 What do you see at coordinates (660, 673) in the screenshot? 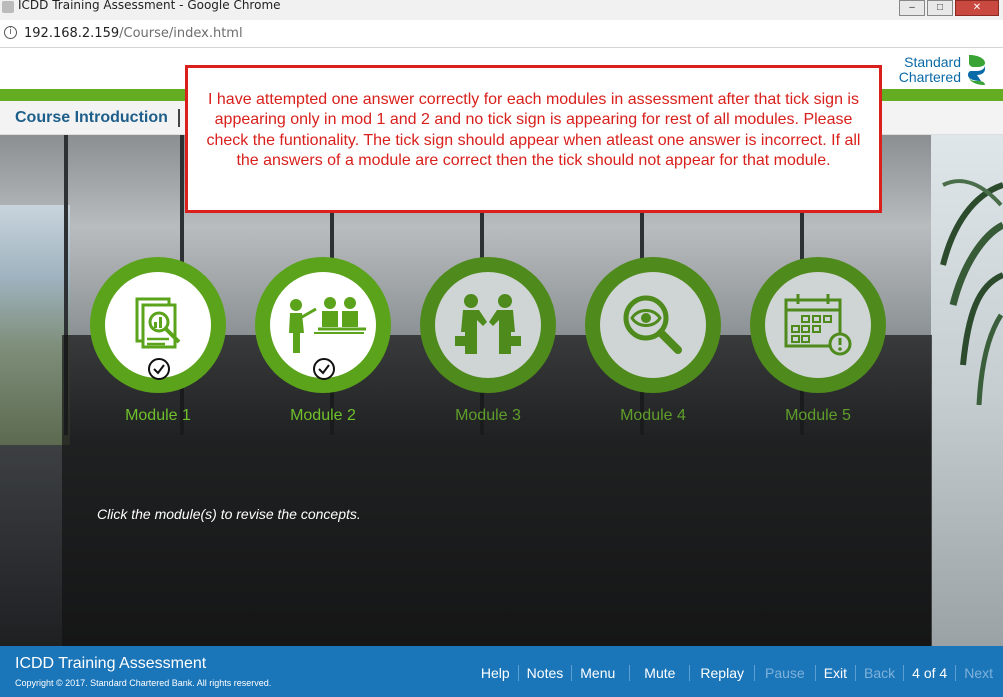
I see `mute-button: Mute` at bounding box center [660, 673].